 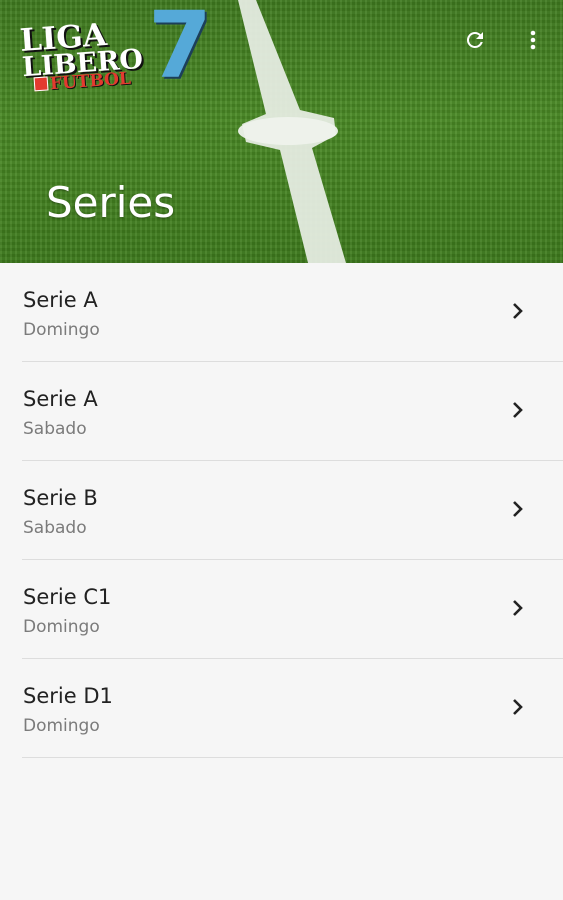 I want to click on refresh-button, so click(x=475, y=40).